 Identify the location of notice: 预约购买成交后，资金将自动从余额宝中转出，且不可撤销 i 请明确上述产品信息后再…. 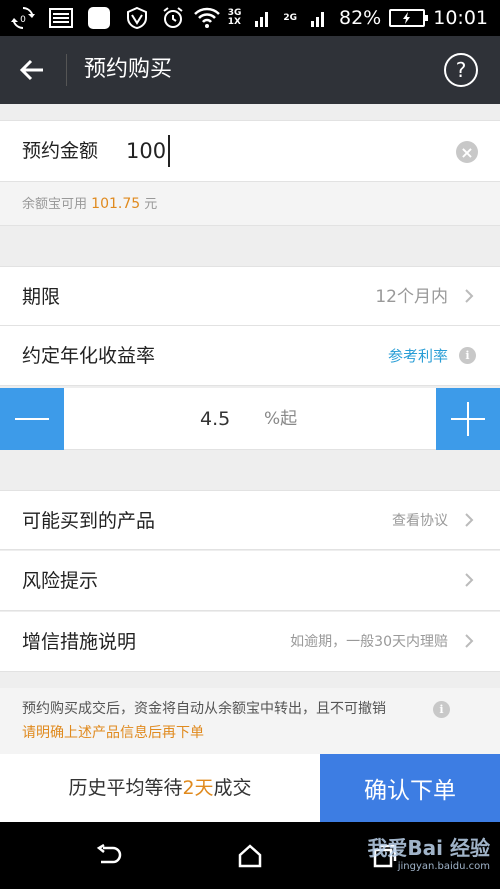
(250, 721).